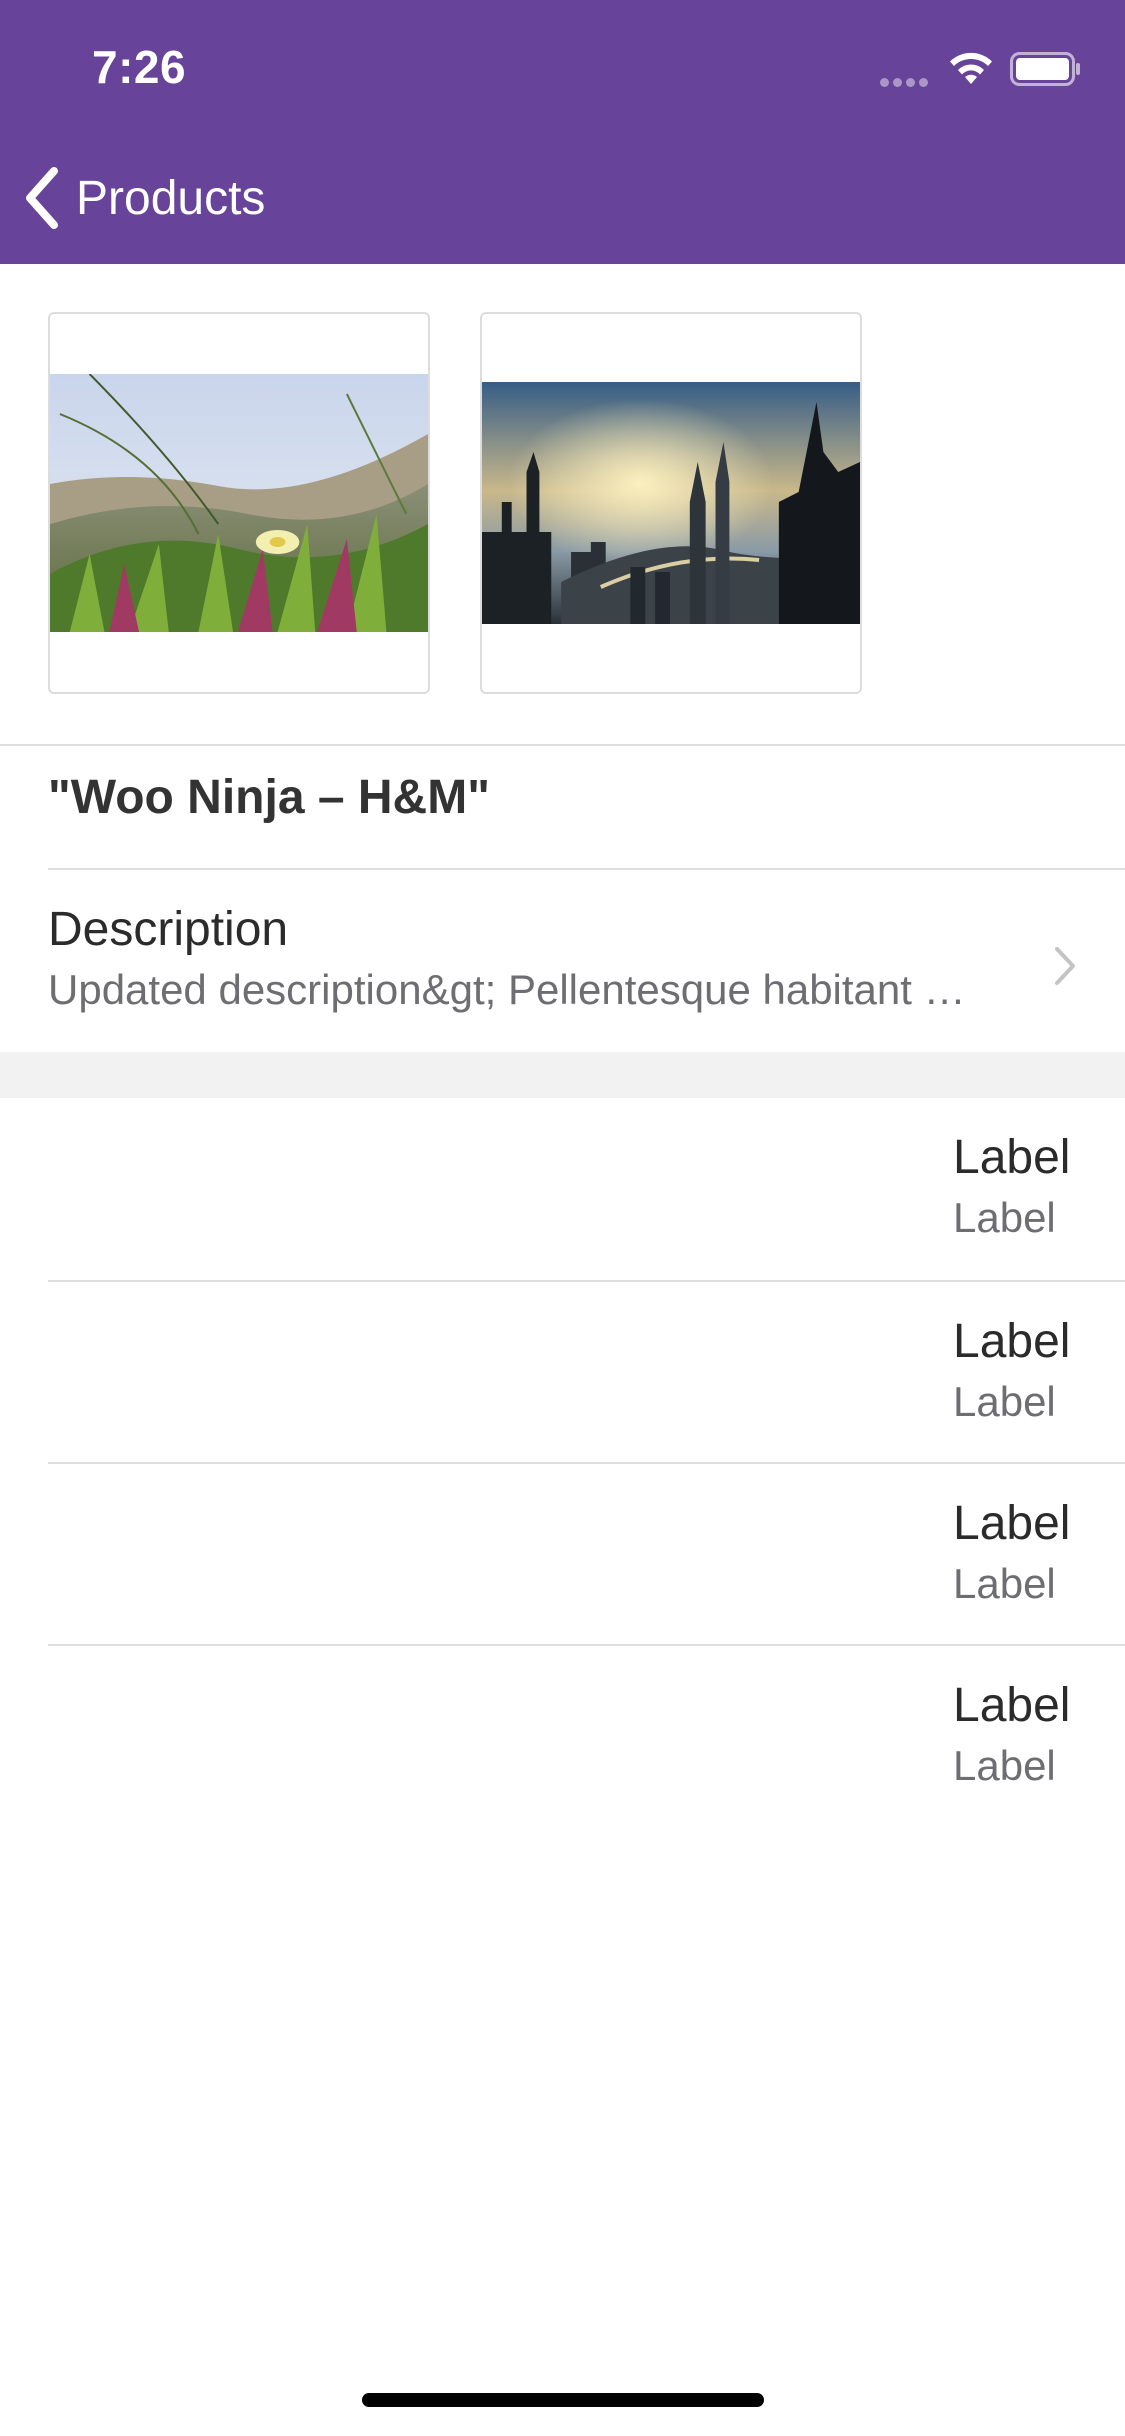  Describe the element at coordinates (1045, 69) in the screenshot. I see `battery-icon` at that location.